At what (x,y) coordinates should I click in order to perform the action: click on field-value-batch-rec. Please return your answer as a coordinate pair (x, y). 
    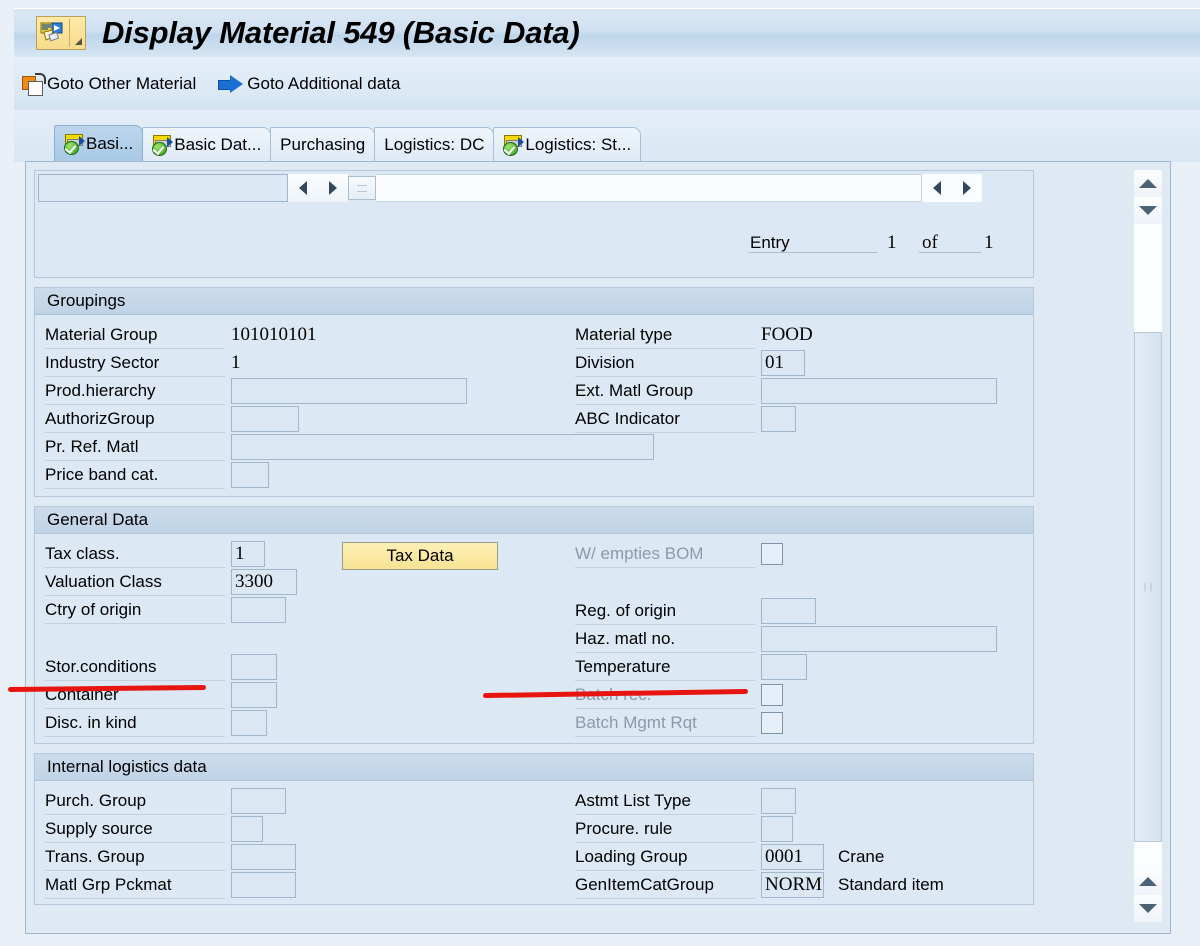
    Looking at the image, I should click on (772, 695).